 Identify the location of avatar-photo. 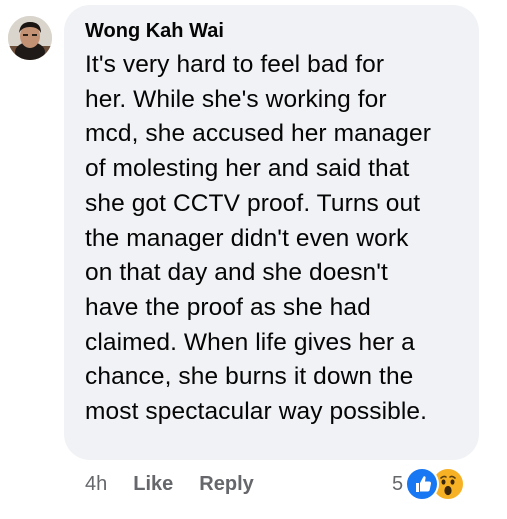
(30, 38).